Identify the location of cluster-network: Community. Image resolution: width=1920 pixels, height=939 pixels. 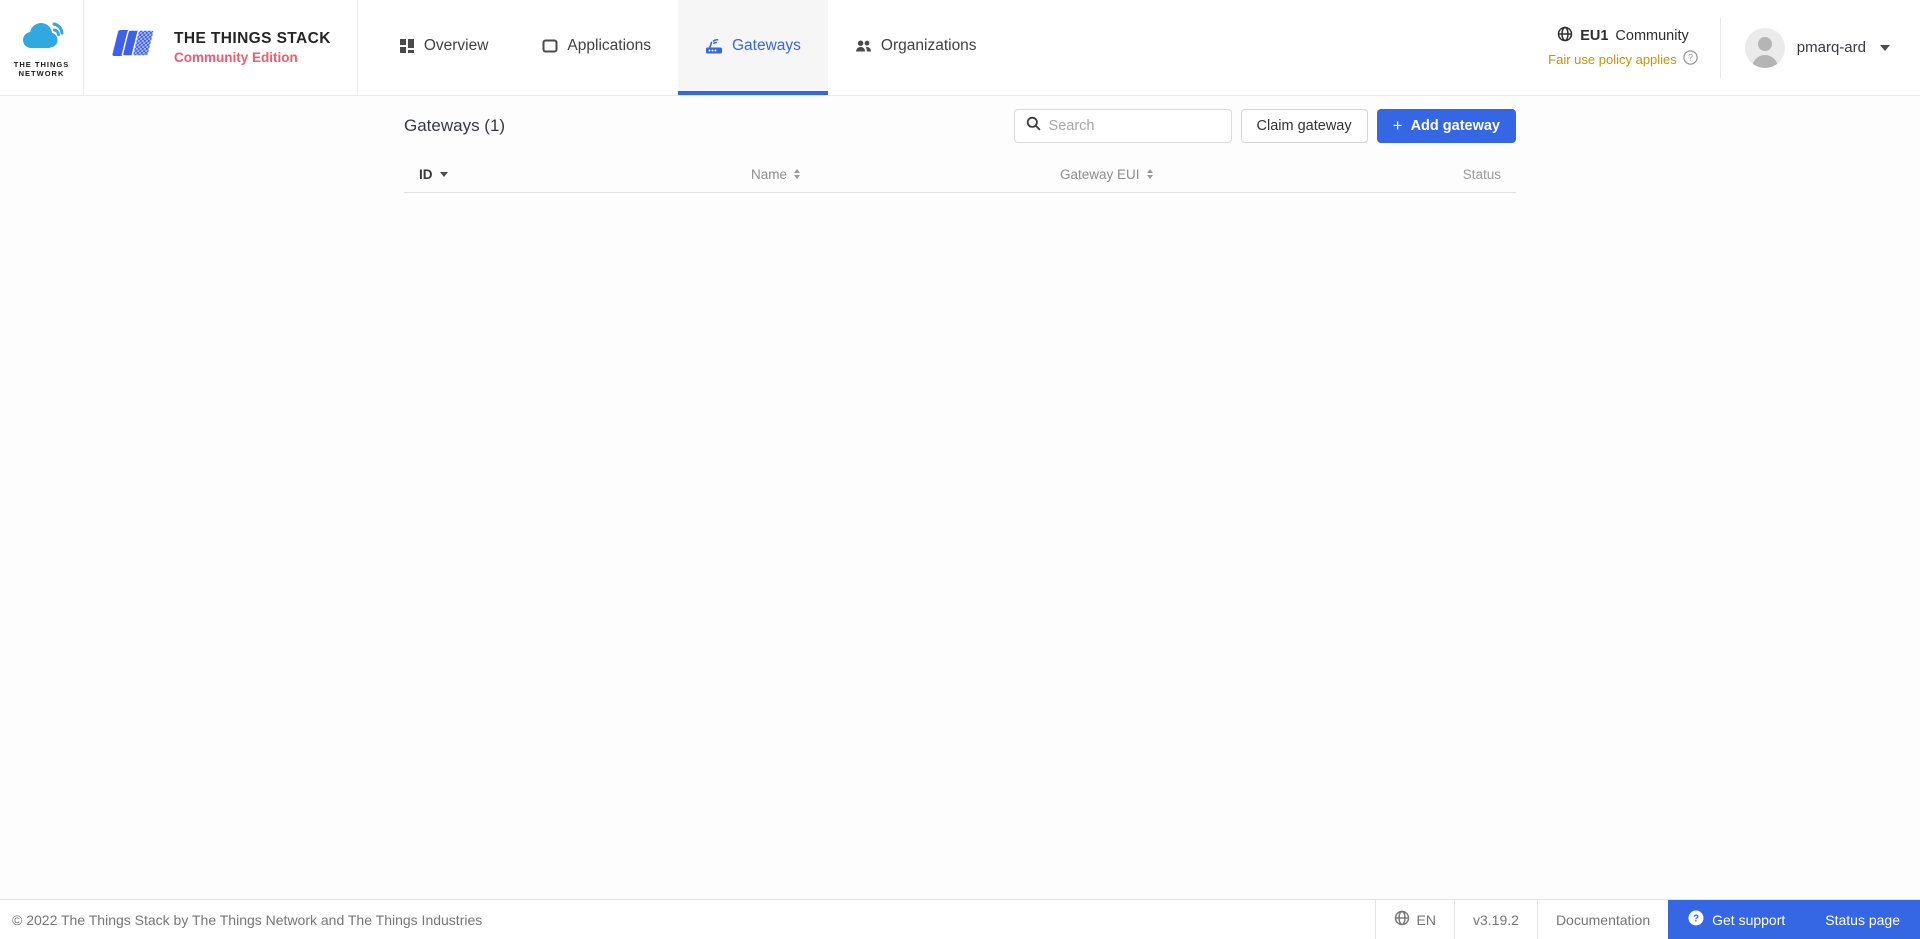
(1652, 35).